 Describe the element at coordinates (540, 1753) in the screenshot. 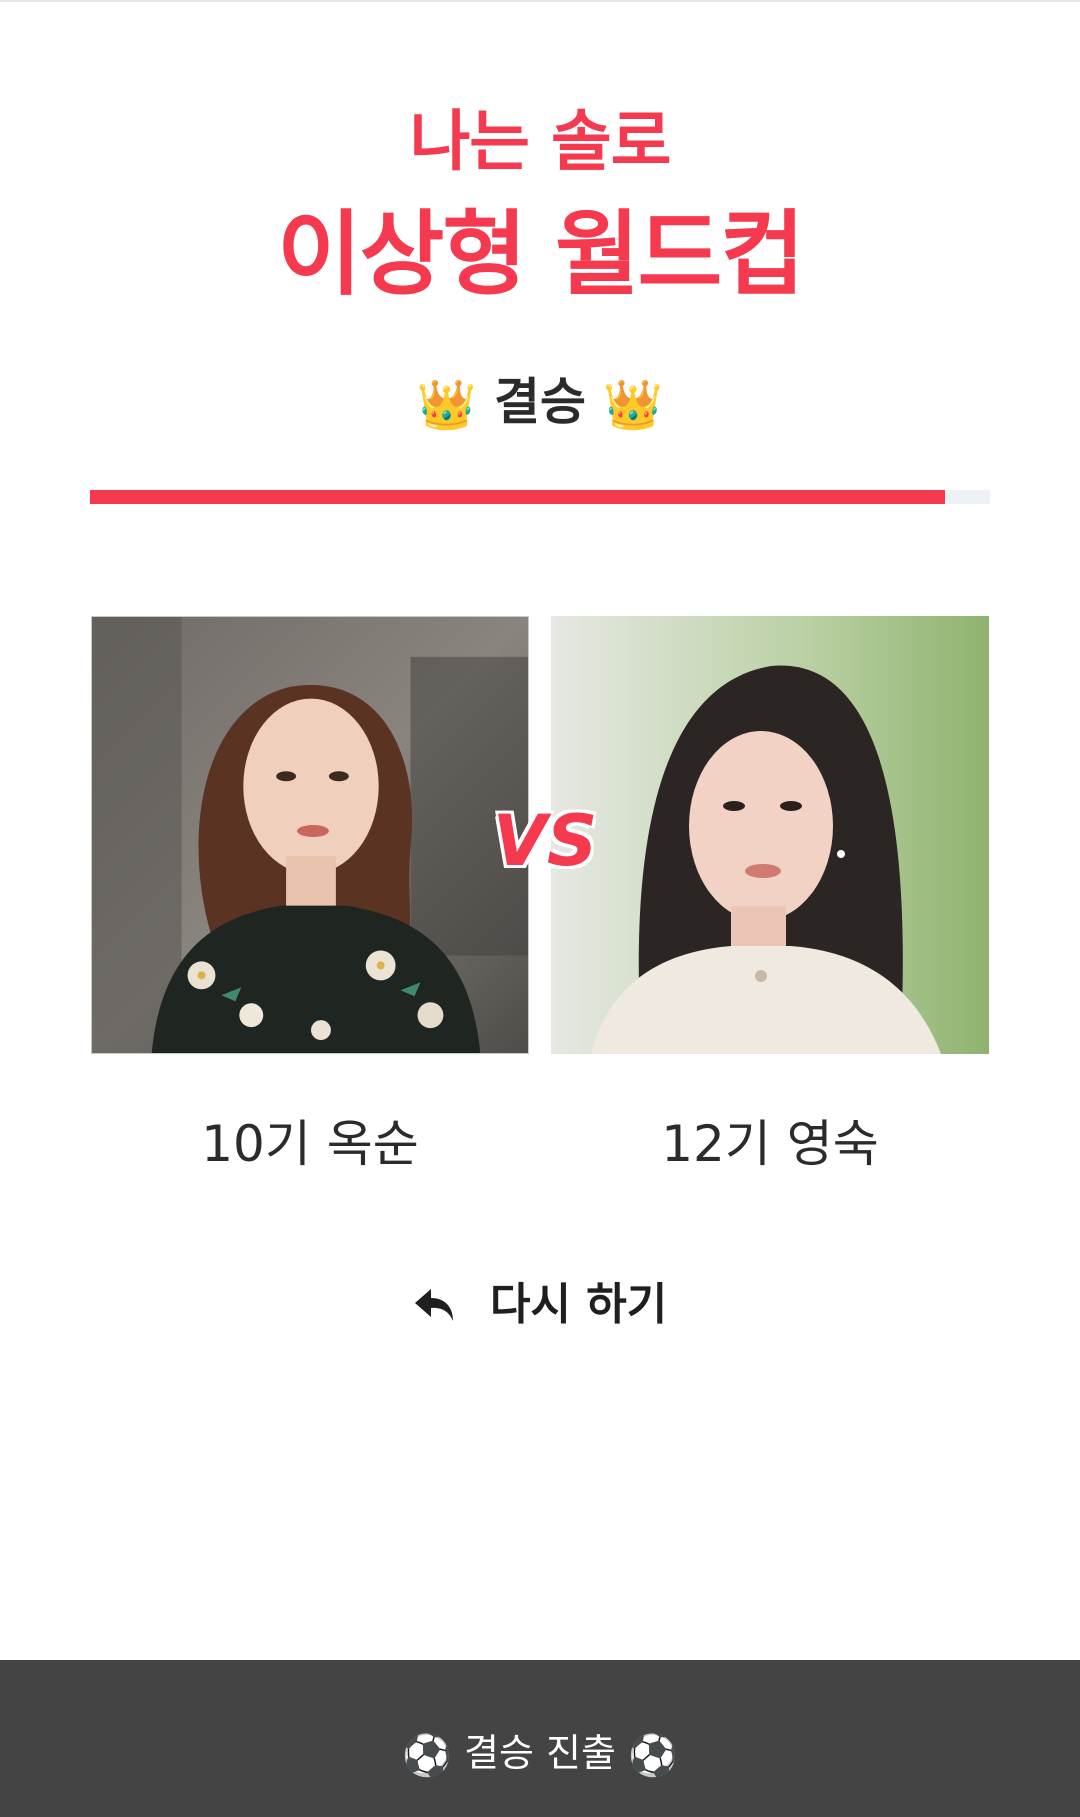

I see `bottom-banner-text: 결승 진출` at that location.